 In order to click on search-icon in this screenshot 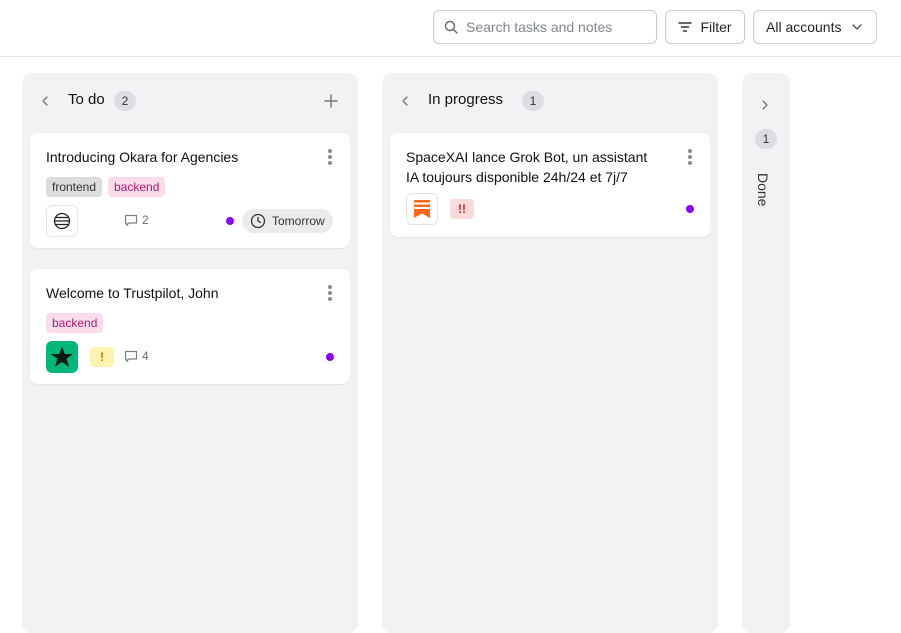, I will do `click(451, 27)`.